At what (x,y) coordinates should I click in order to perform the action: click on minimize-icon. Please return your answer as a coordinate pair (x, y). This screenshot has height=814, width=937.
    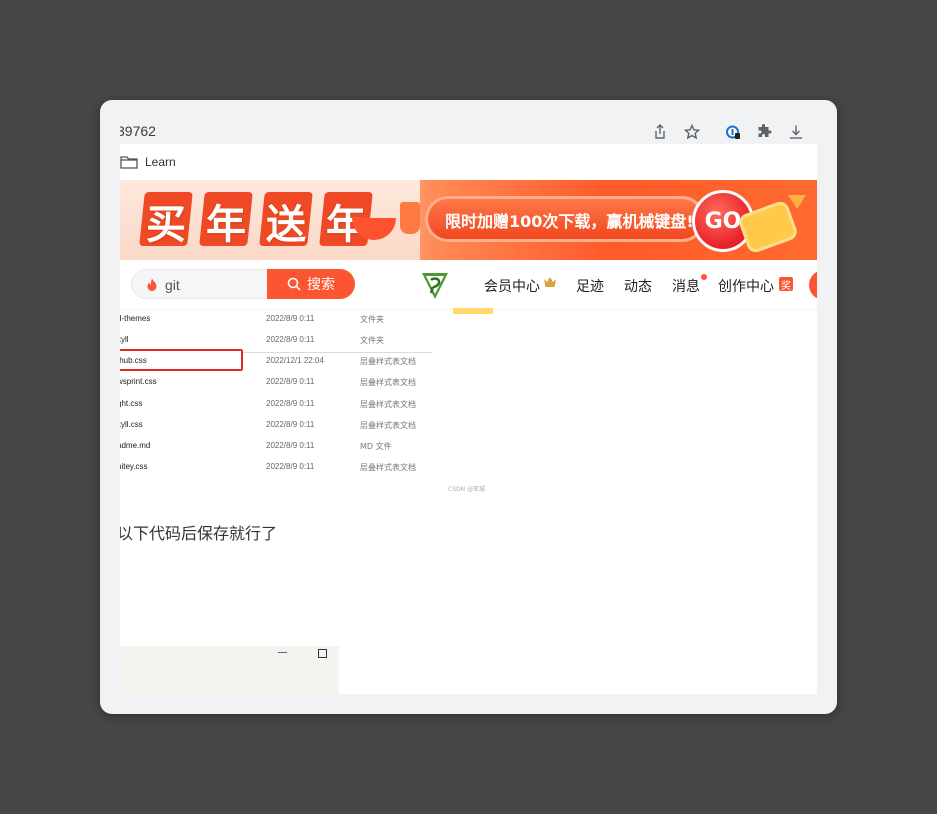
    Looking at the image, I should click on (282, 652).